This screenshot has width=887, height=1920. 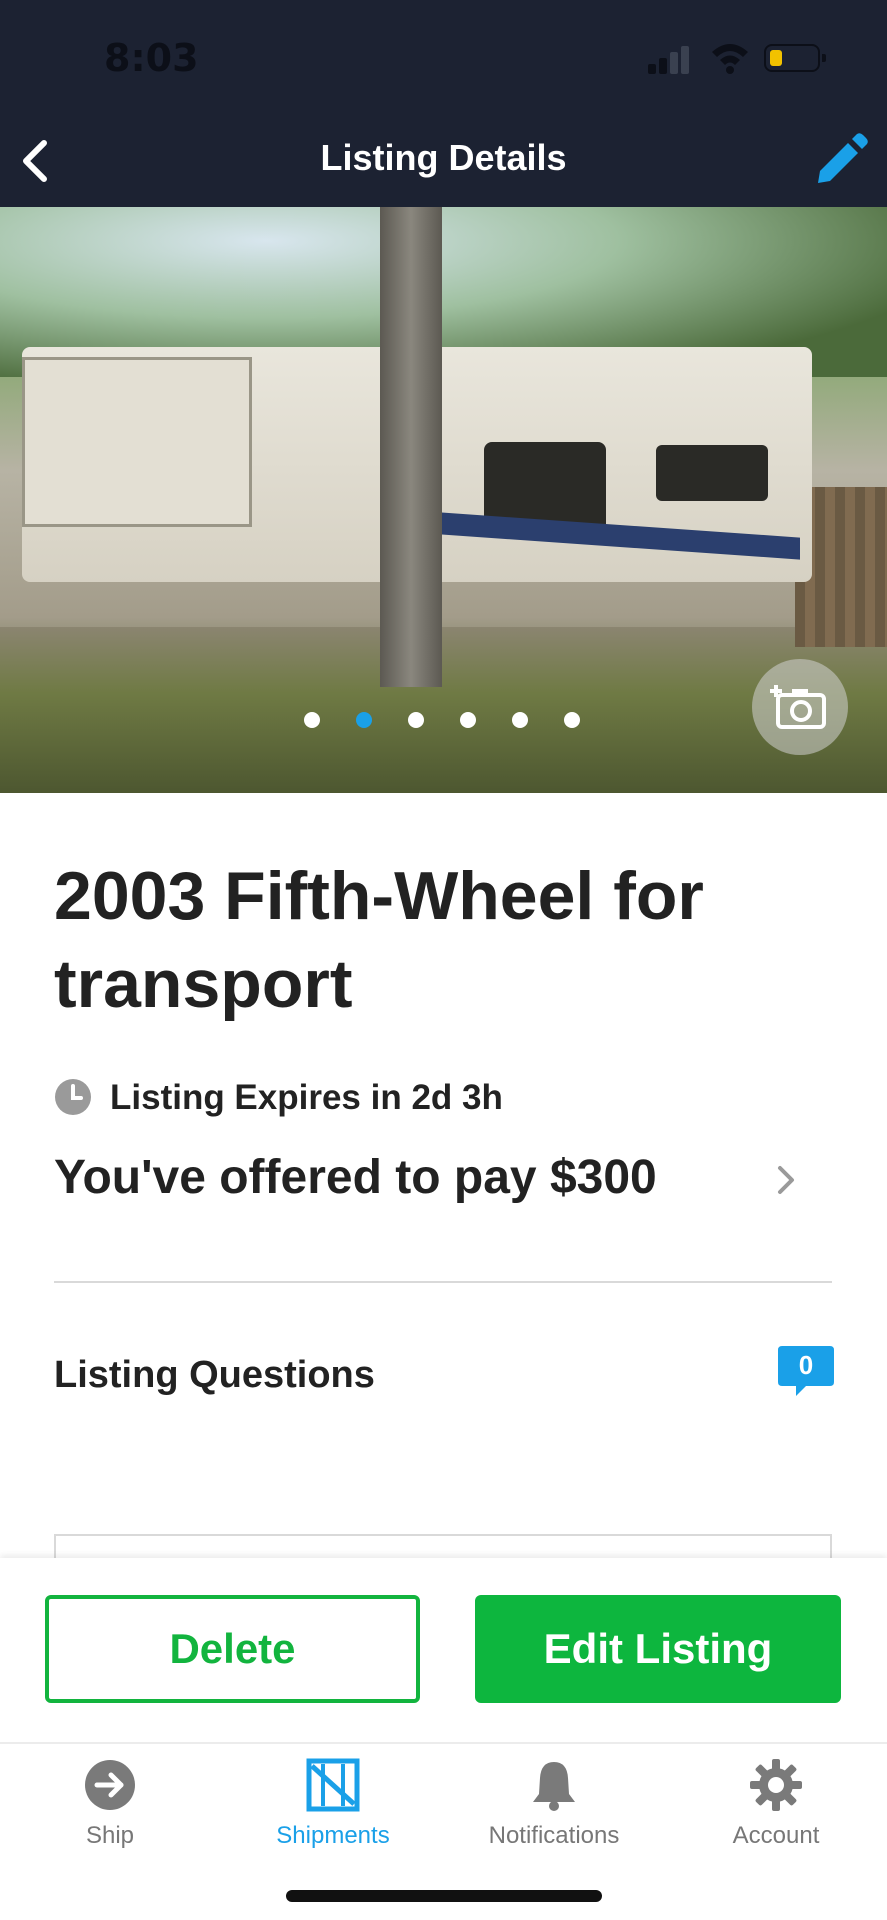 I want to click on bell-icon, so click(x=554, y=1786).